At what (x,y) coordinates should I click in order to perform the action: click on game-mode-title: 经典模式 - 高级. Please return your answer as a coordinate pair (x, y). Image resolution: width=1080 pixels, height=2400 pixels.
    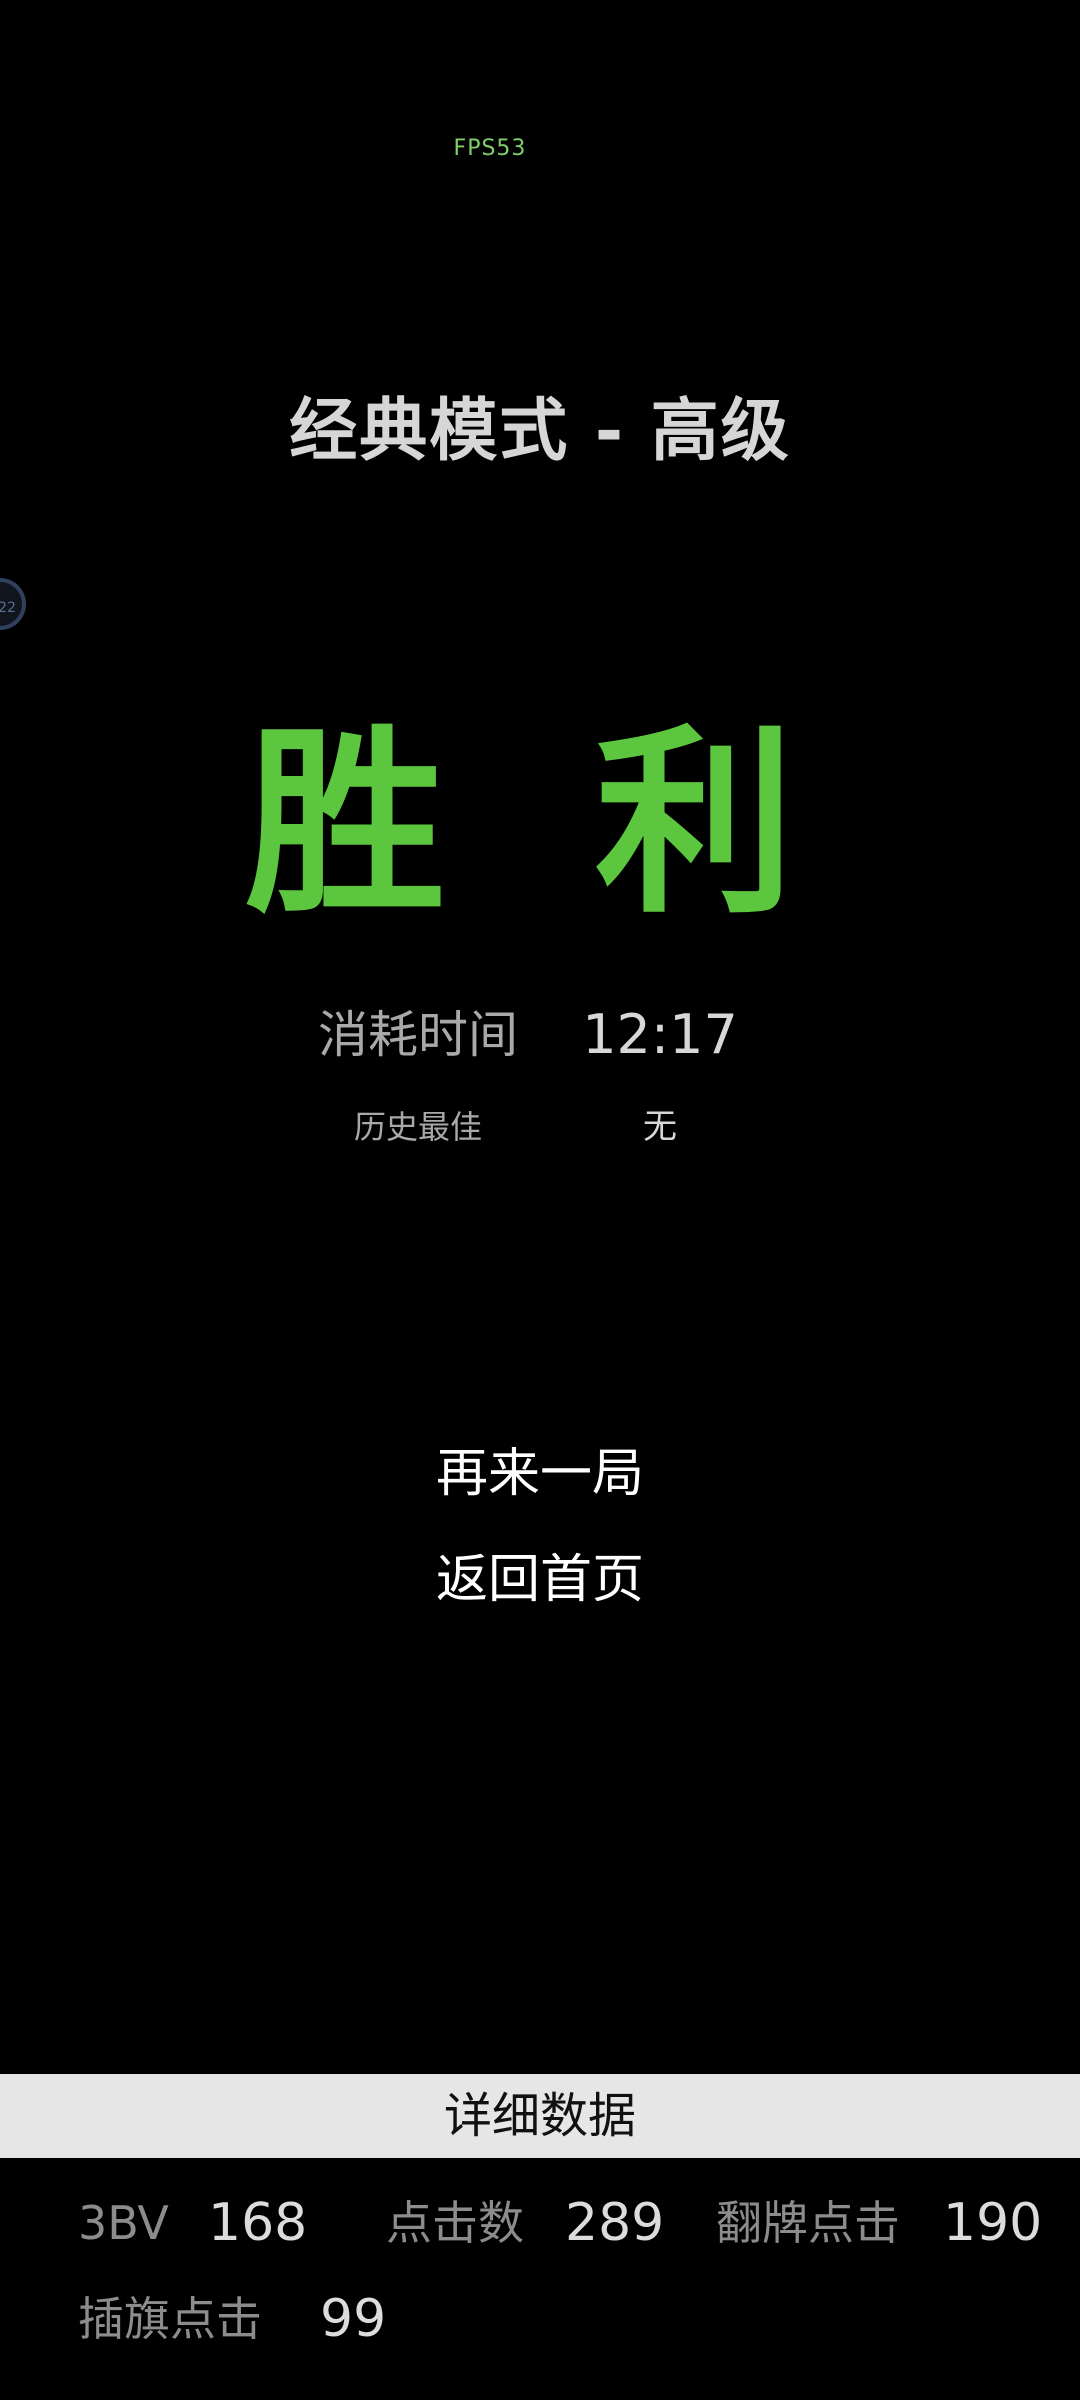
    Looking at the image, I should click on (540, 431).